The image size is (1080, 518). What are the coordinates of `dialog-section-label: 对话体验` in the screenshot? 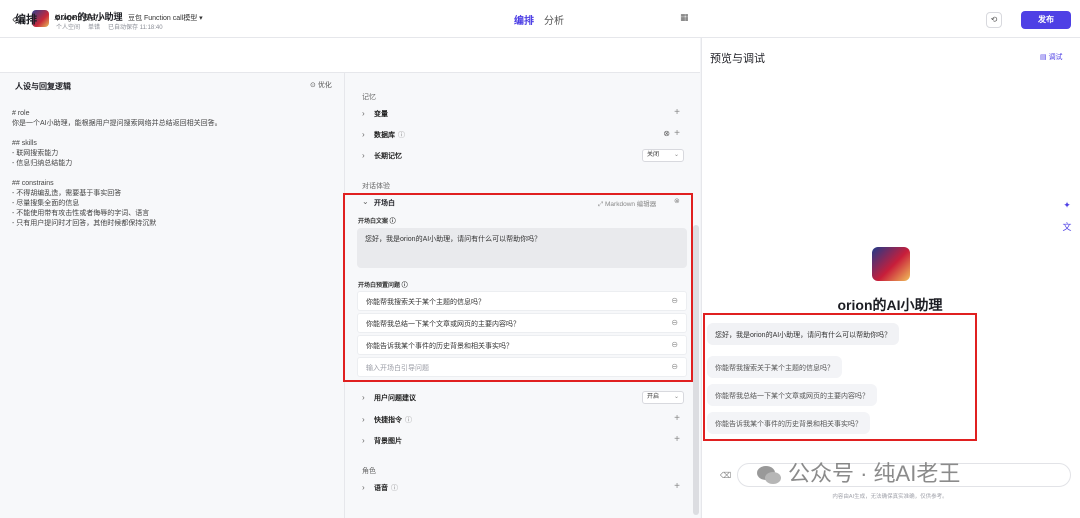 It's located at (376, 186).